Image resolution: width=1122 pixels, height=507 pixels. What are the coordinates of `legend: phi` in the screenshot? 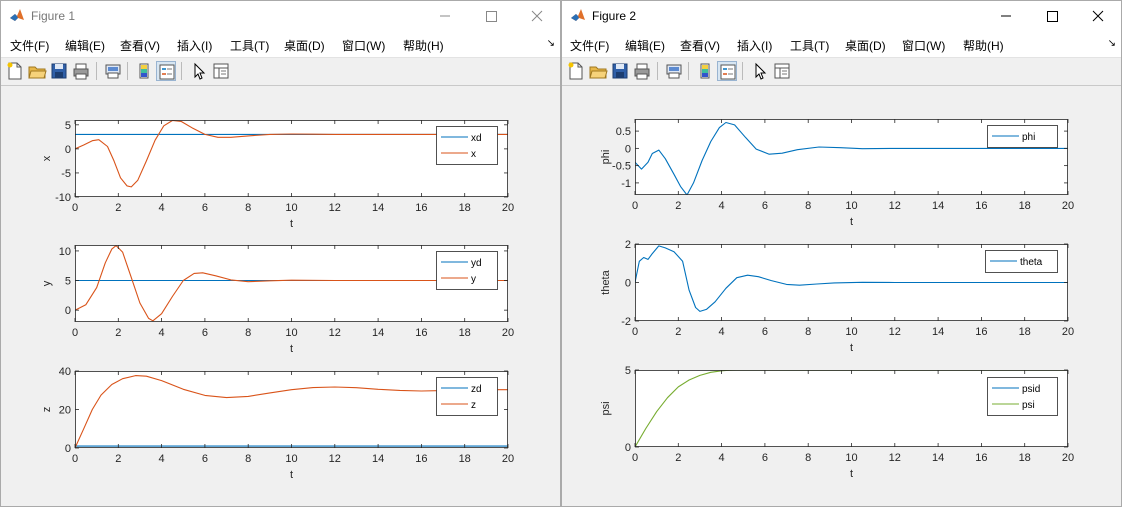 It's located at (1022, 136).